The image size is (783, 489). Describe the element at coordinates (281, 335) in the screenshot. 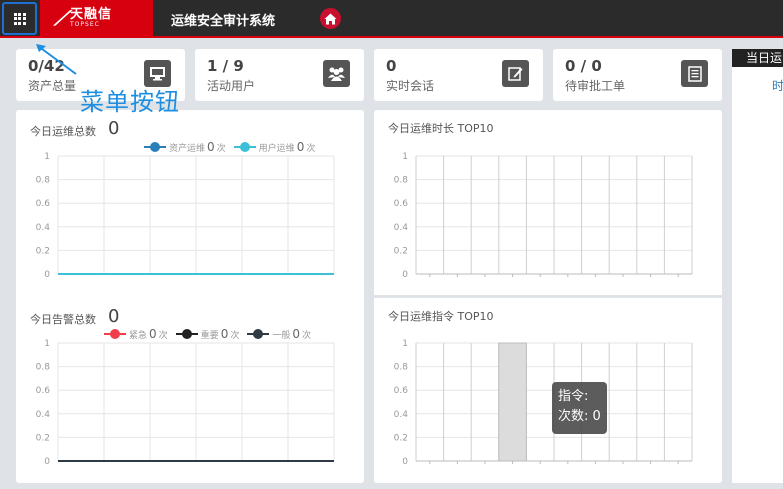

I see `legend-label: 一般` at that location.